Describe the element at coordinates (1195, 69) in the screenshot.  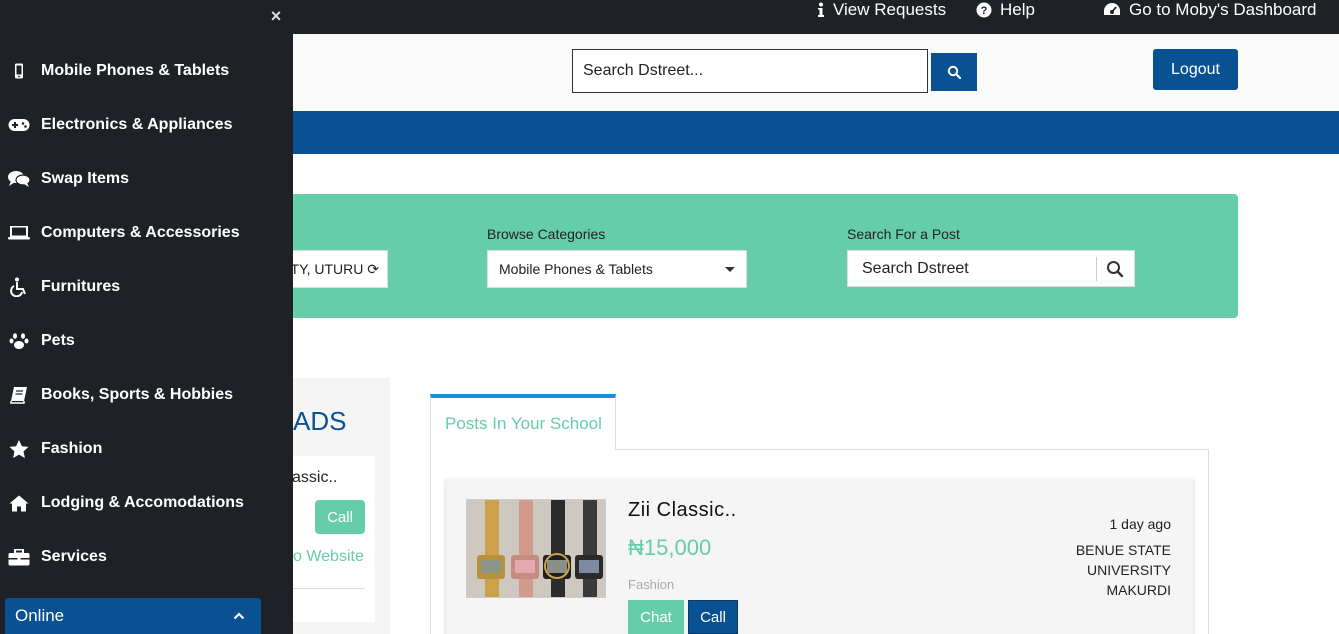
I see `logout-button: Logout` at that location.